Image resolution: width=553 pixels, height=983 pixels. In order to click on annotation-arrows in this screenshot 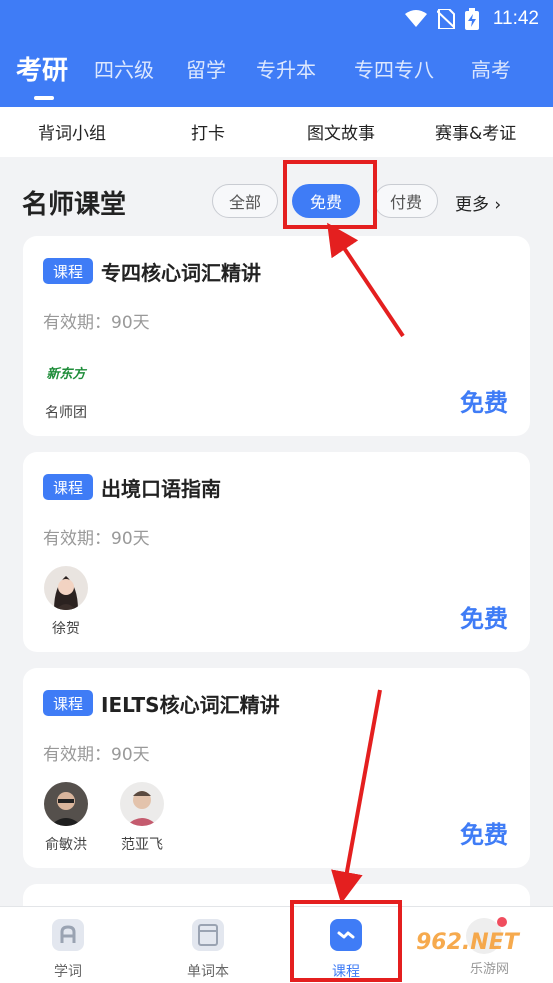, I will do `click(366, 563)`.